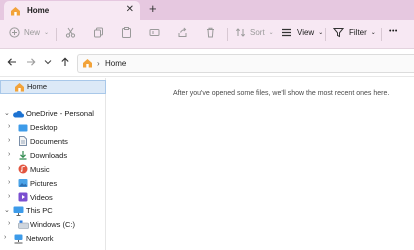 This screenshot has width=414, height=250. I want to click on sidebar-item-label: Documents, so click(49, 141).